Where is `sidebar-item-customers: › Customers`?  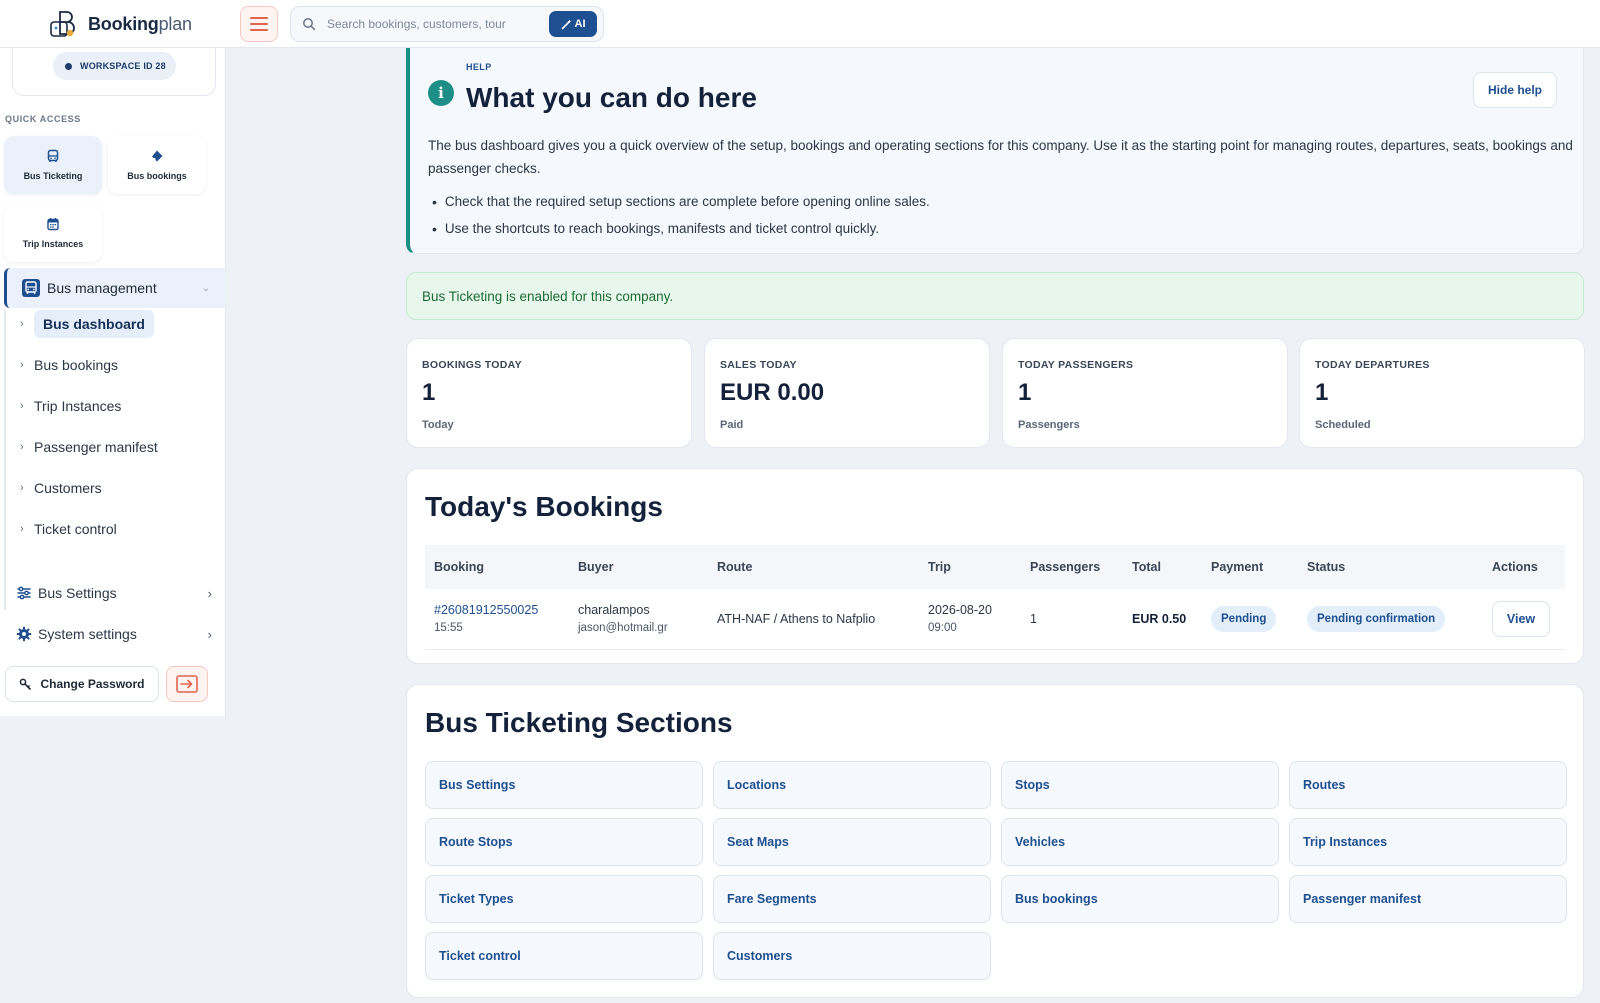
sidebar-item-customers: › Customers is located at coordinates (61, 488).